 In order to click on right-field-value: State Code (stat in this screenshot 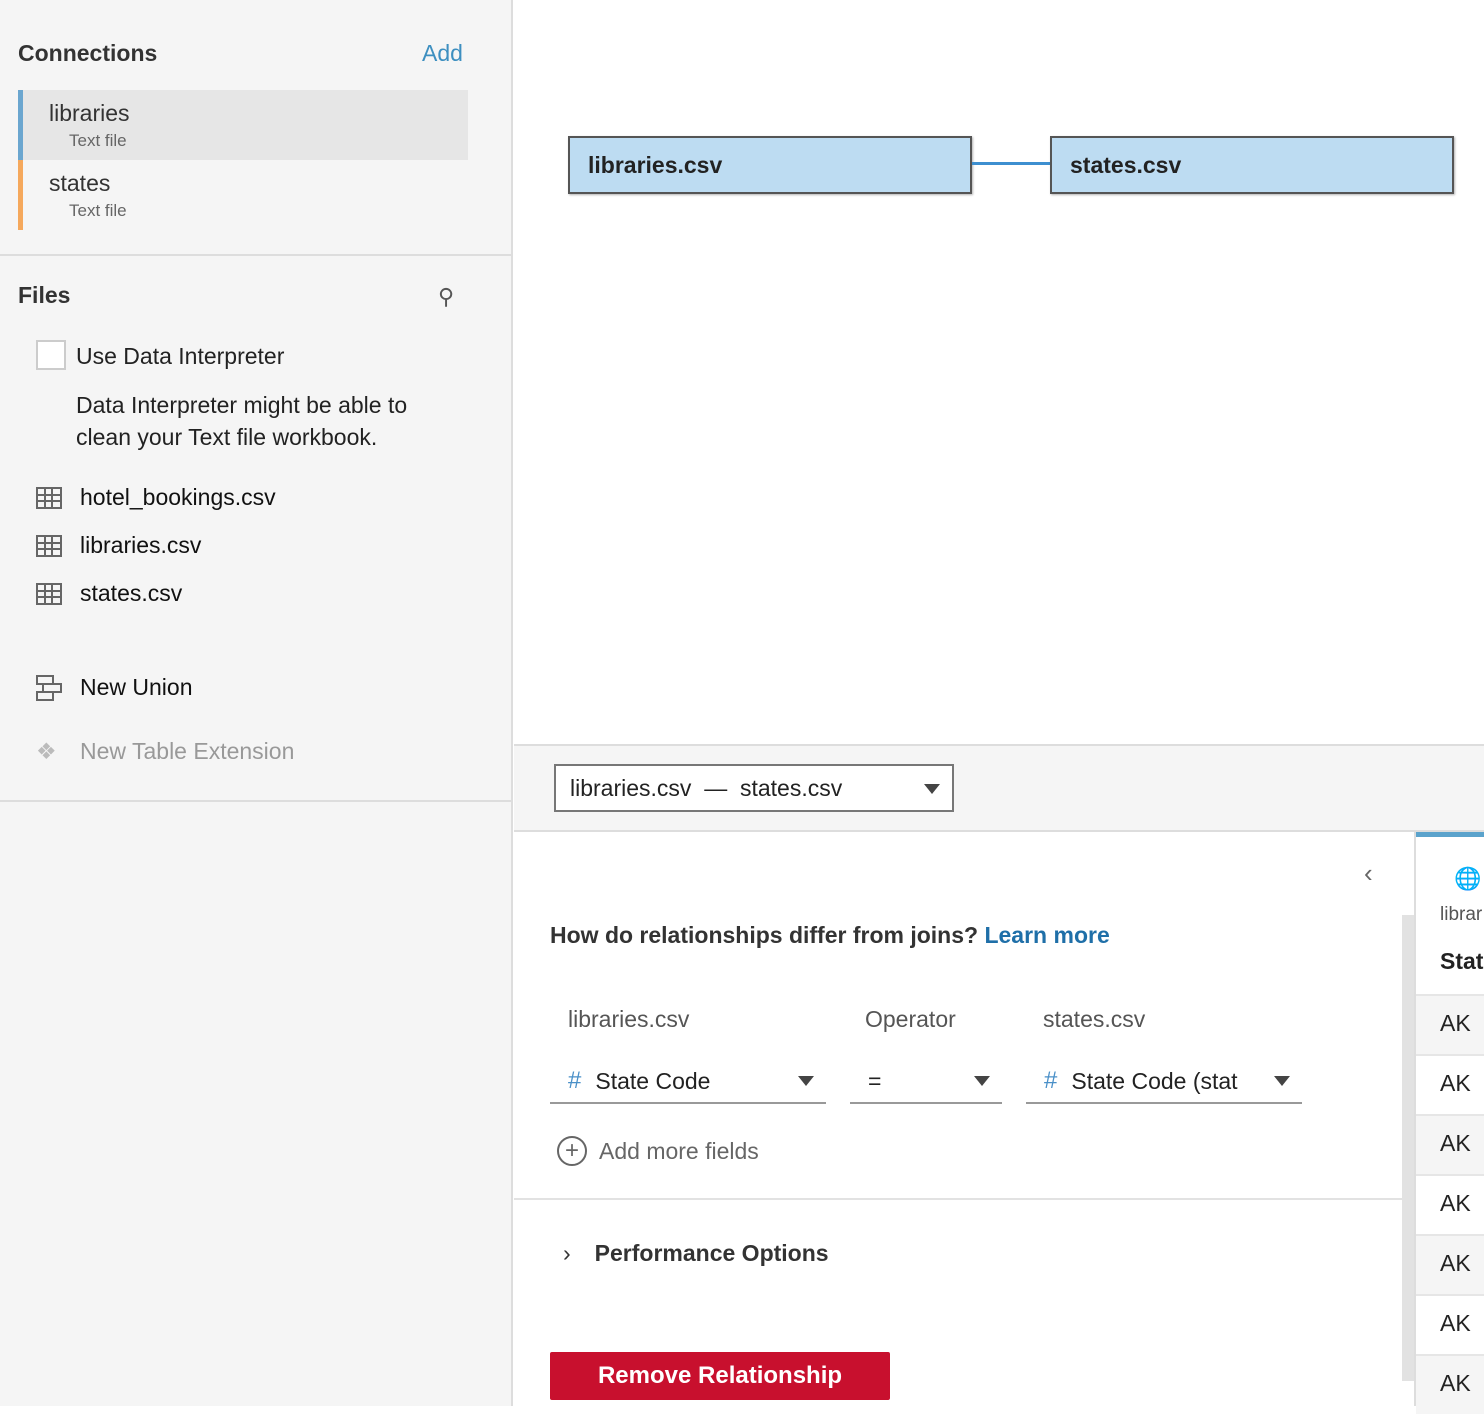, I will do `click(1154, 1080)`.